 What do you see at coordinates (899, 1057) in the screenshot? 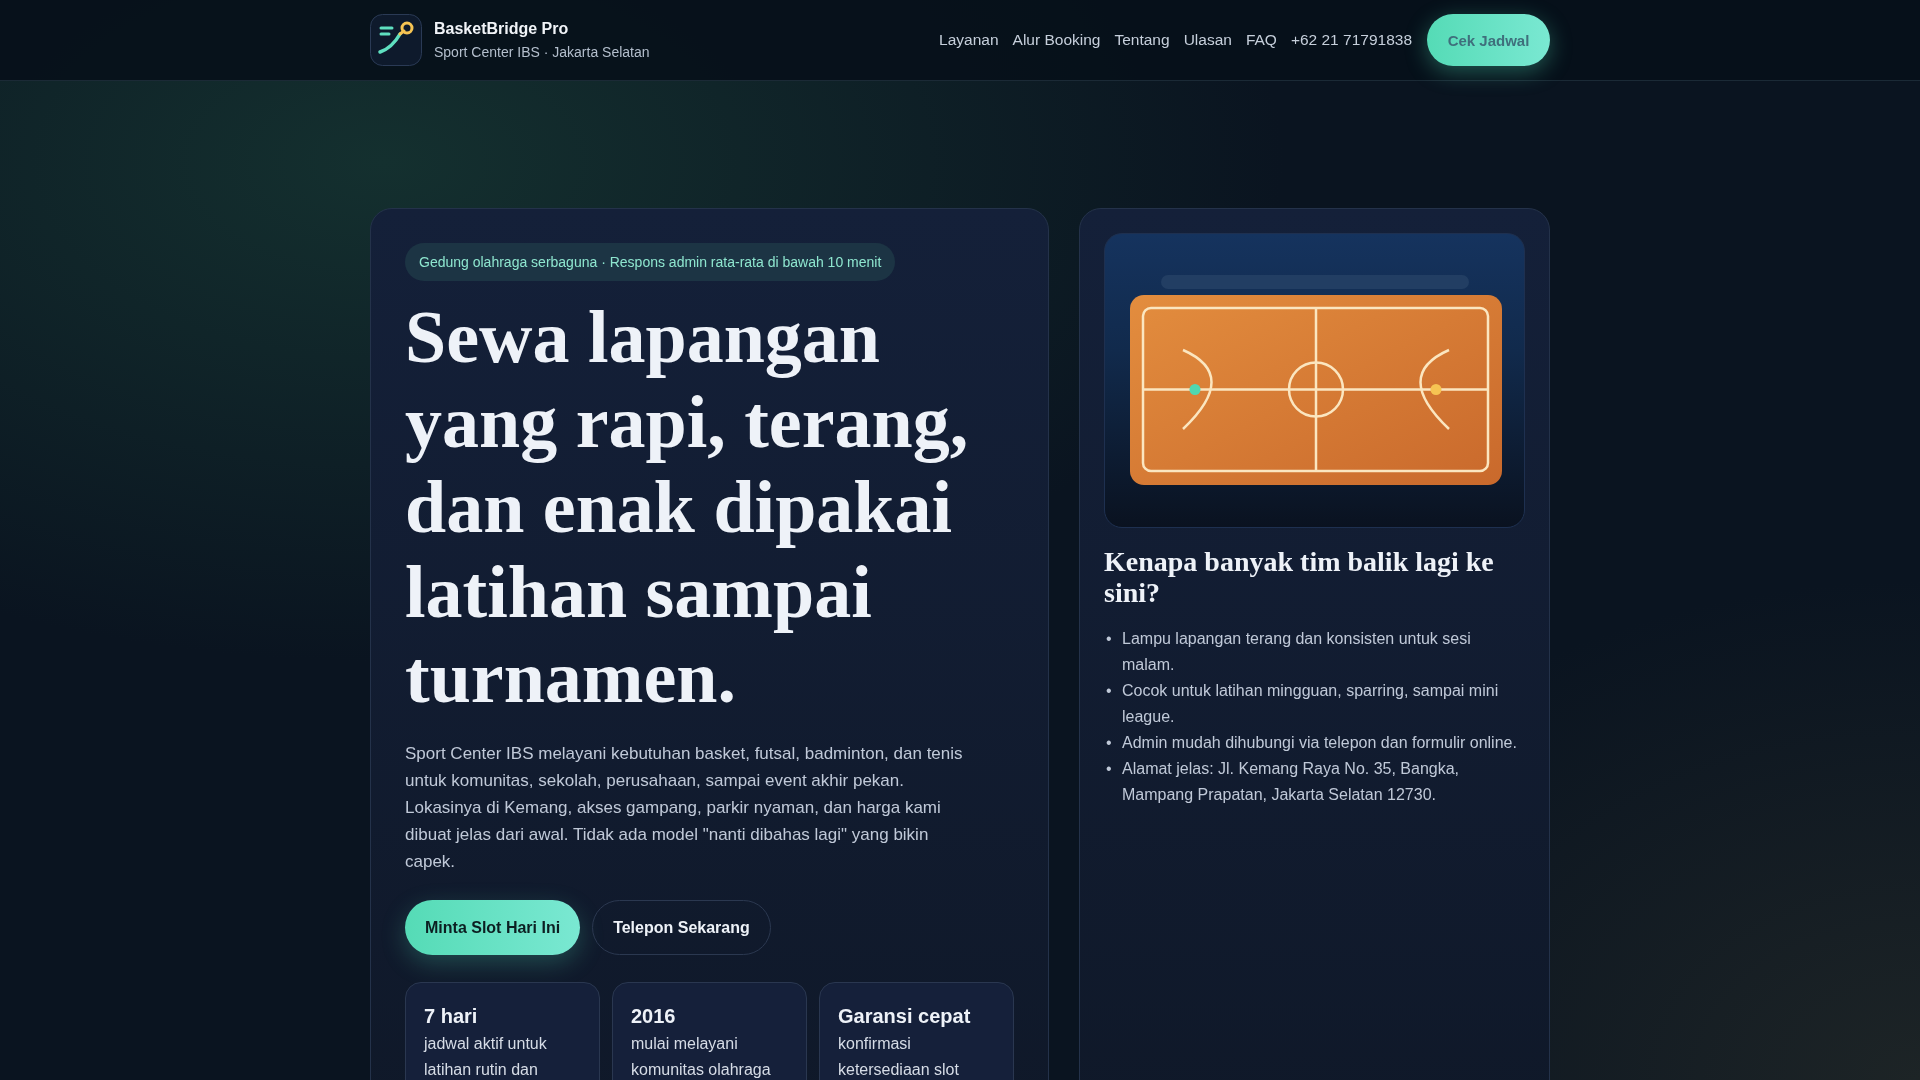
I see `stat-text: konfirmasi ketersediaan slot` at bounding box center [899, 1057].